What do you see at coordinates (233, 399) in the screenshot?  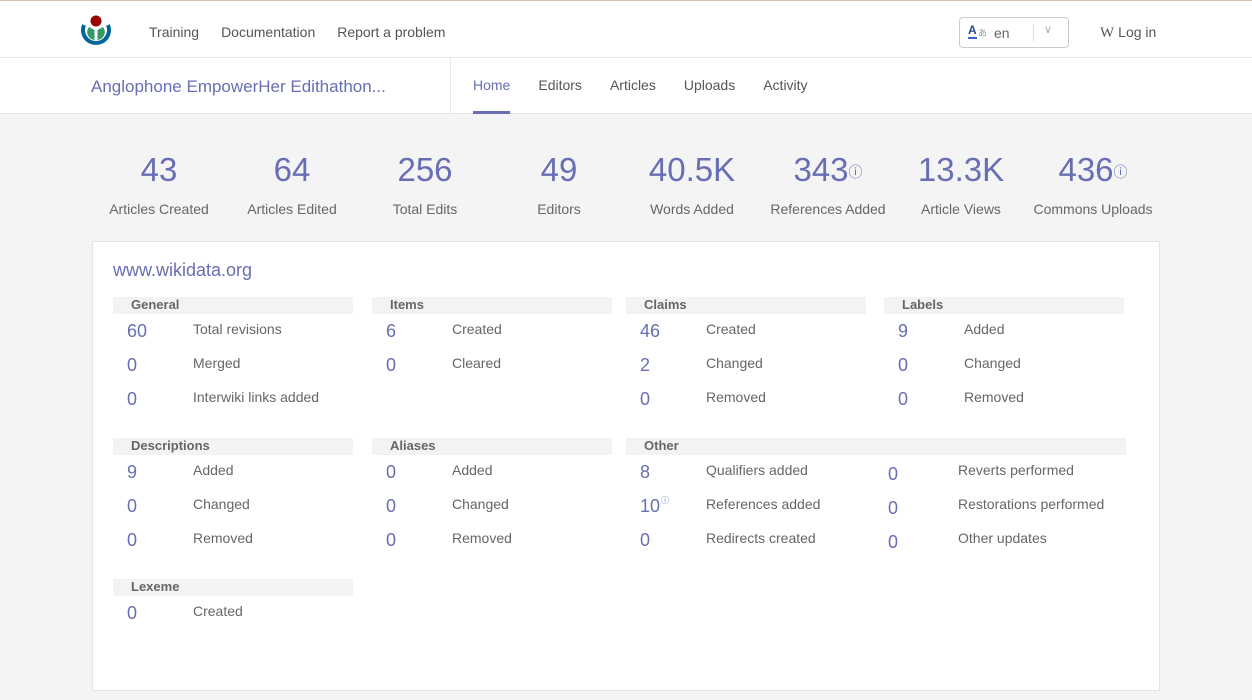 I see `stat-row: 0 Interwiki links added` at bounding box center [233, 399].